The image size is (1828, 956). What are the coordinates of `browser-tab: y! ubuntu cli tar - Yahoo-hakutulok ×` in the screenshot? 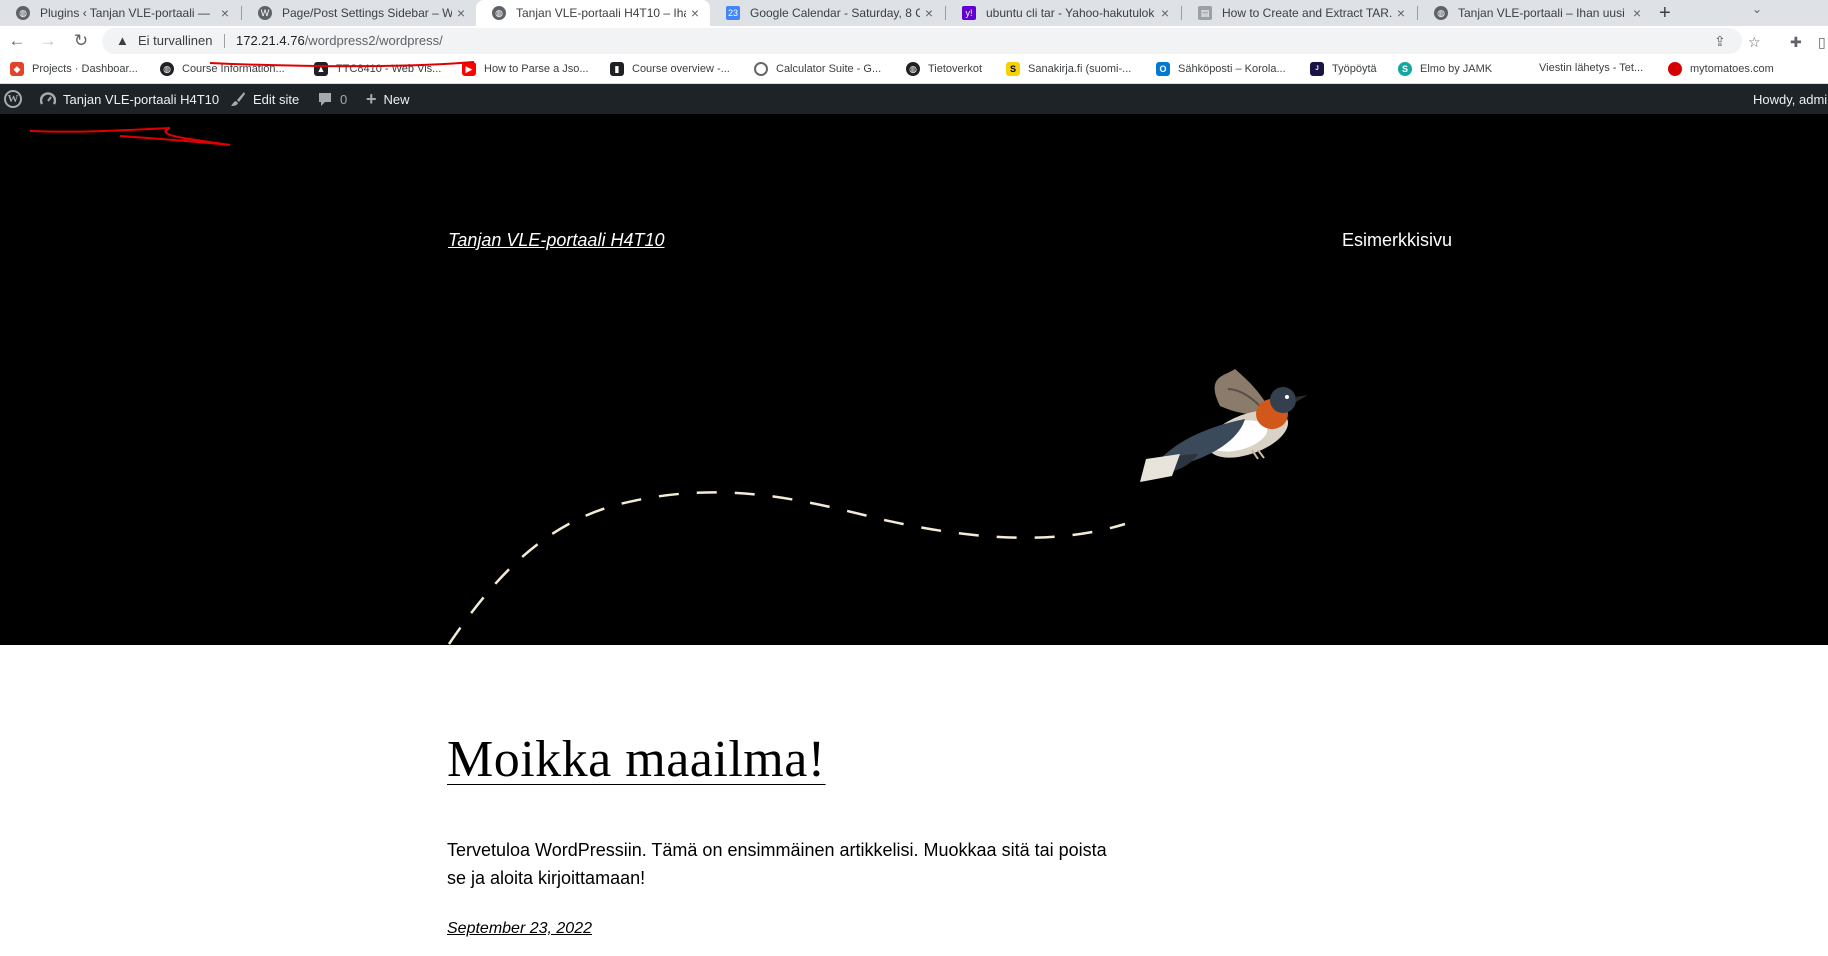 It's located at (1063, 13).